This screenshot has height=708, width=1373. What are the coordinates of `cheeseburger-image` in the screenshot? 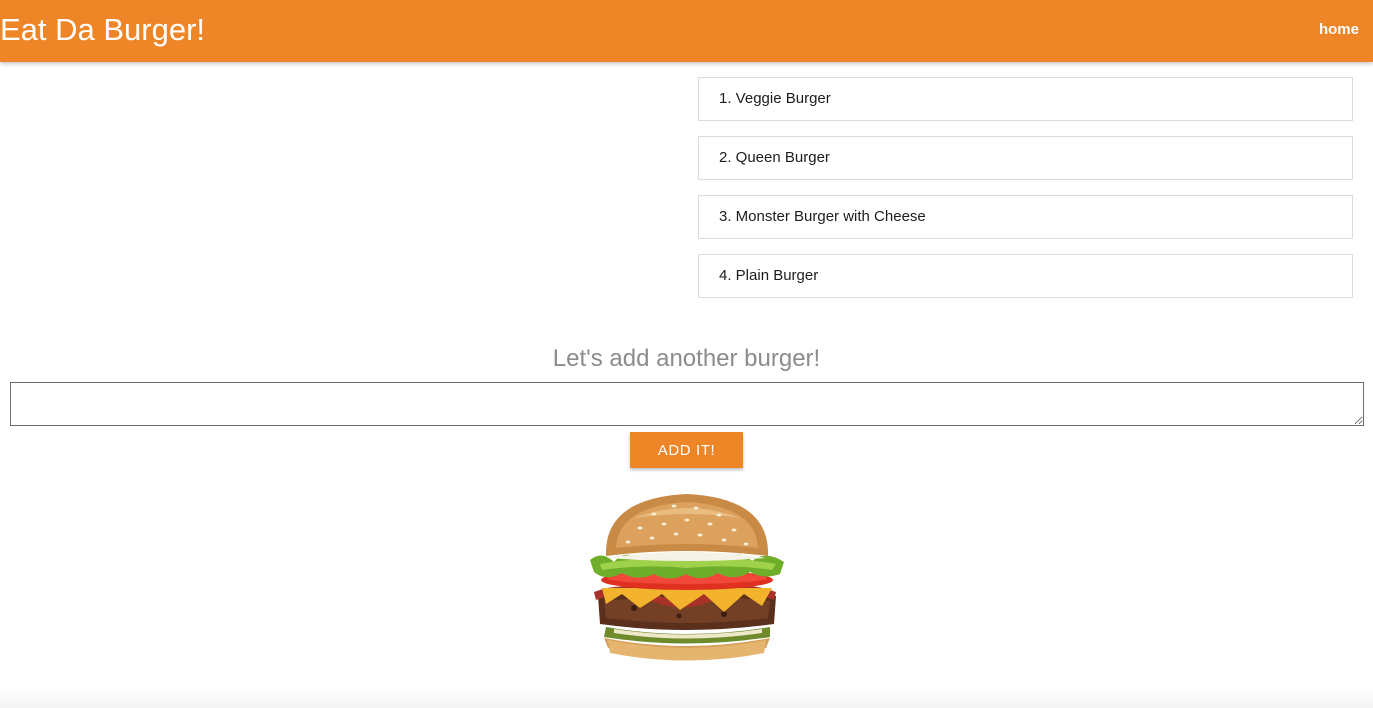 It's located at (687, 577).